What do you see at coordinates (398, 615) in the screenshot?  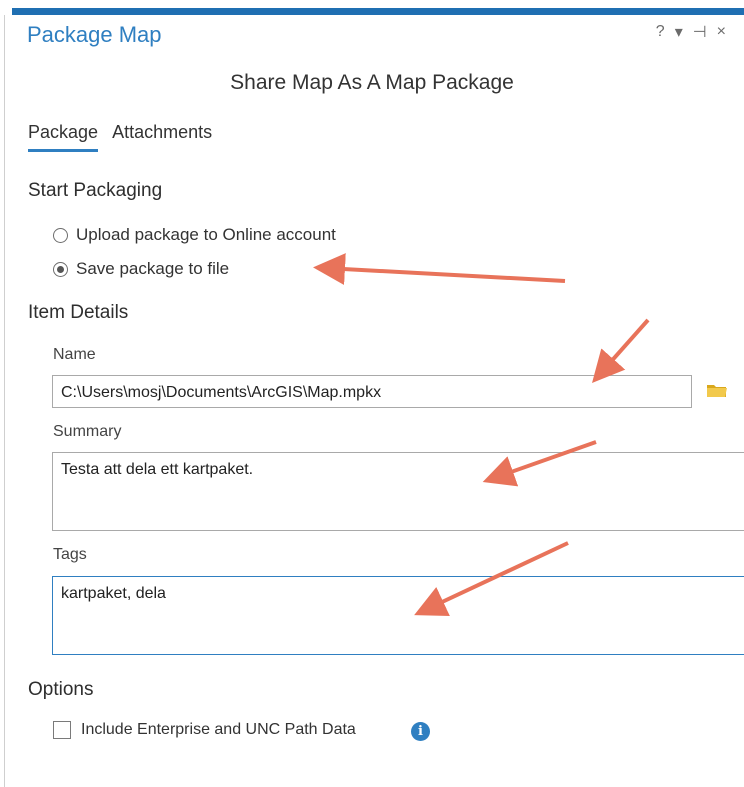 I see `tags-input: kartpaket, dela` at bounding box center [398, 615].